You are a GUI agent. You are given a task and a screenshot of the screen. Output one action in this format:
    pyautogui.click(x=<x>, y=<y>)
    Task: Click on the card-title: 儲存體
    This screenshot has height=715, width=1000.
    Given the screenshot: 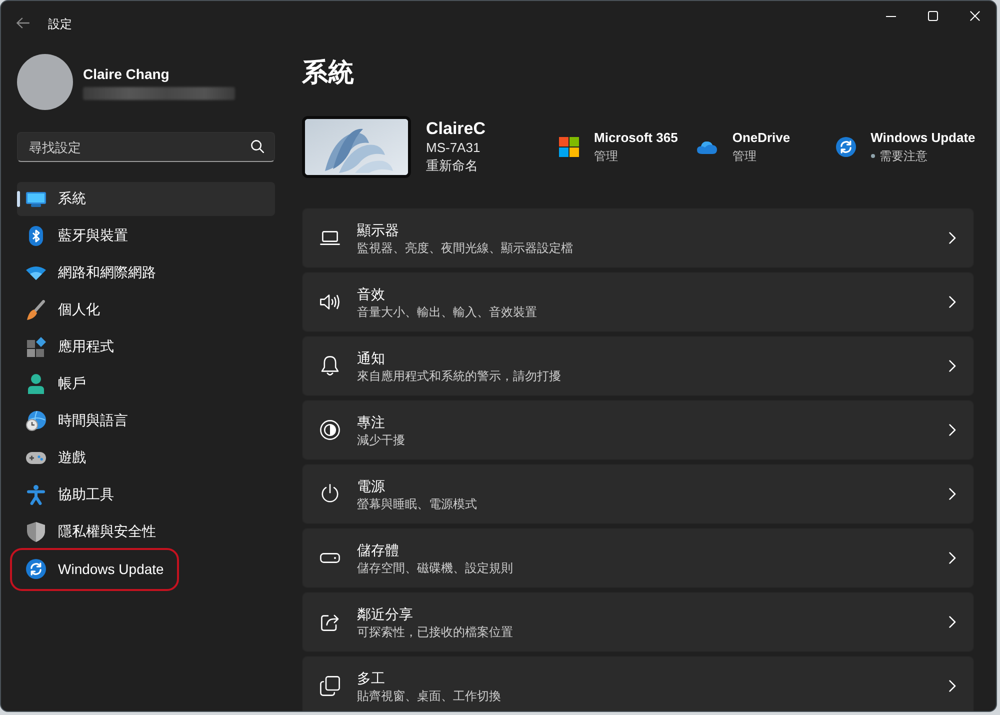 What is the action you would take?
    pyautogui.click(x=378, y=550)
    